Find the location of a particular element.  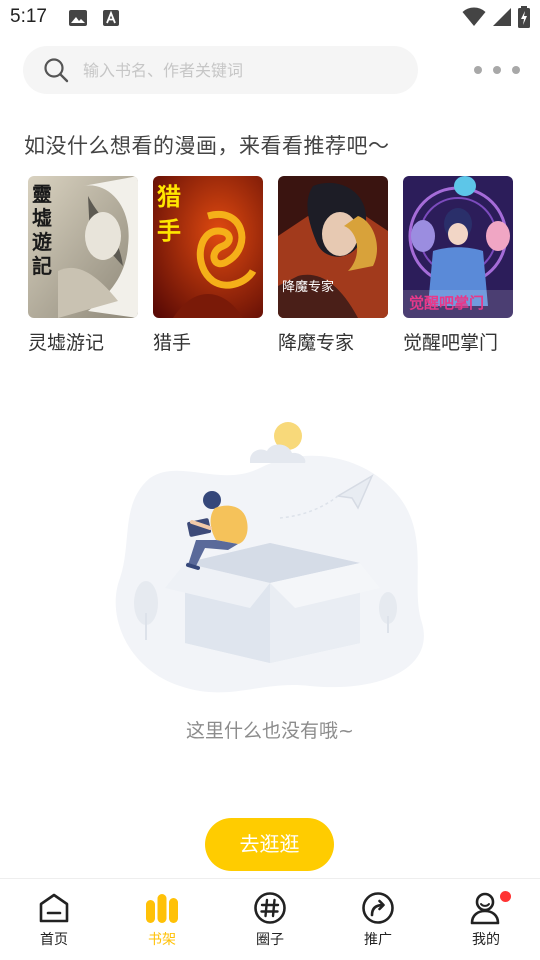

recommend-title: 如没什么想看的漫画，来看看推荐吧～ is located at coordinates (207, 146).